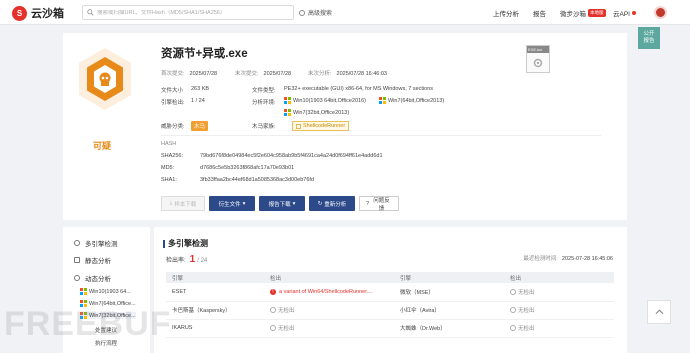 The width and height of the screenshot is (690, 353). Describe the element at coordinates (215, 328) in the screenshot. I see `engine-name: IKARUS` at that location.